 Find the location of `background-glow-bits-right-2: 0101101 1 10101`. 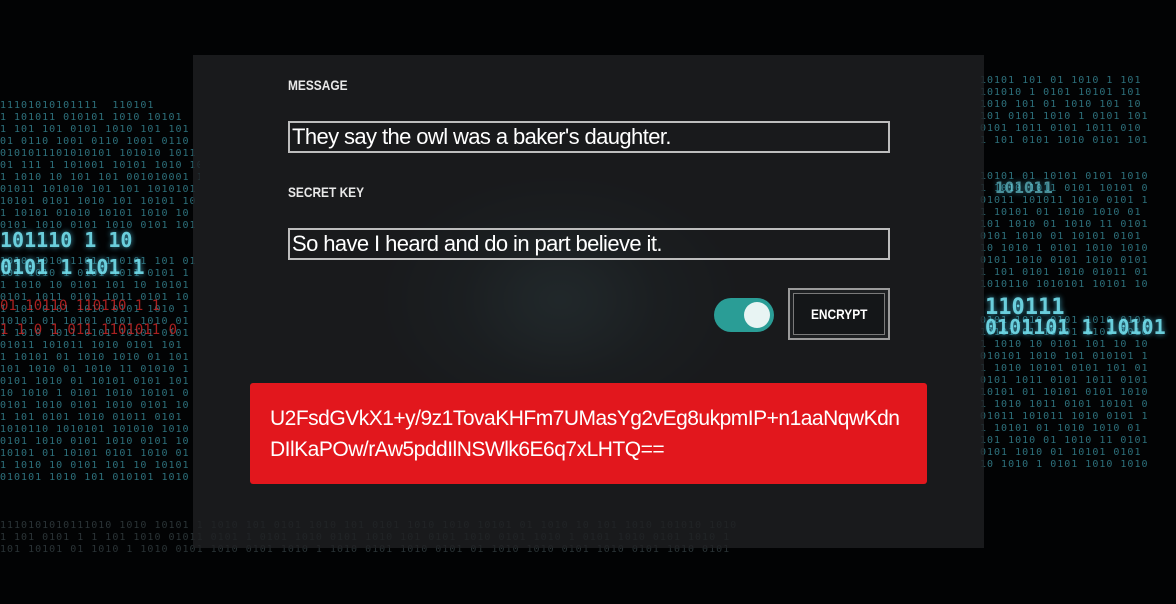

background-glow-bits-right-2: 0101101 1 10101 is located at coordinates (1075, 327).